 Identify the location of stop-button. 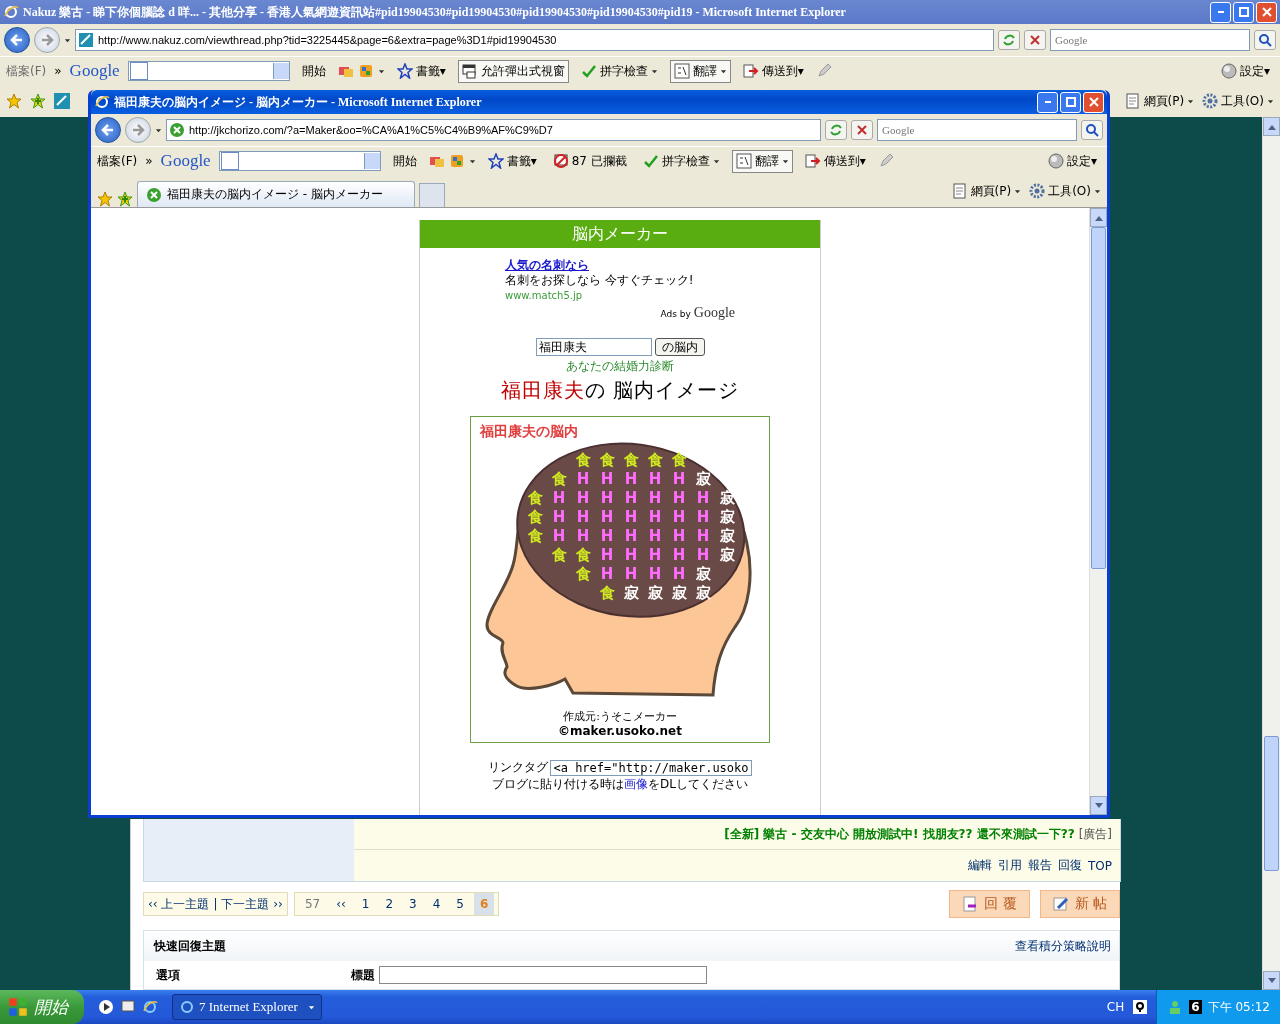
(862, 130).